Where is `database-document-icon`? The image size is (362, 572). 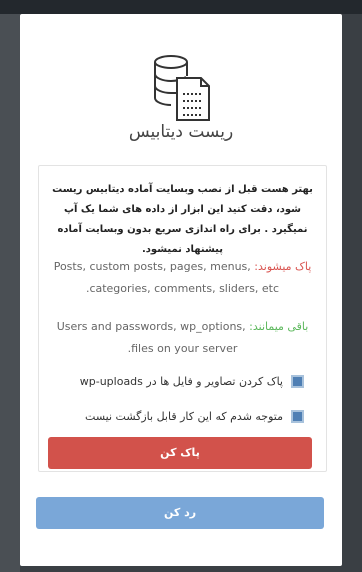
database-document-icon is located at coordinates (182, 88).